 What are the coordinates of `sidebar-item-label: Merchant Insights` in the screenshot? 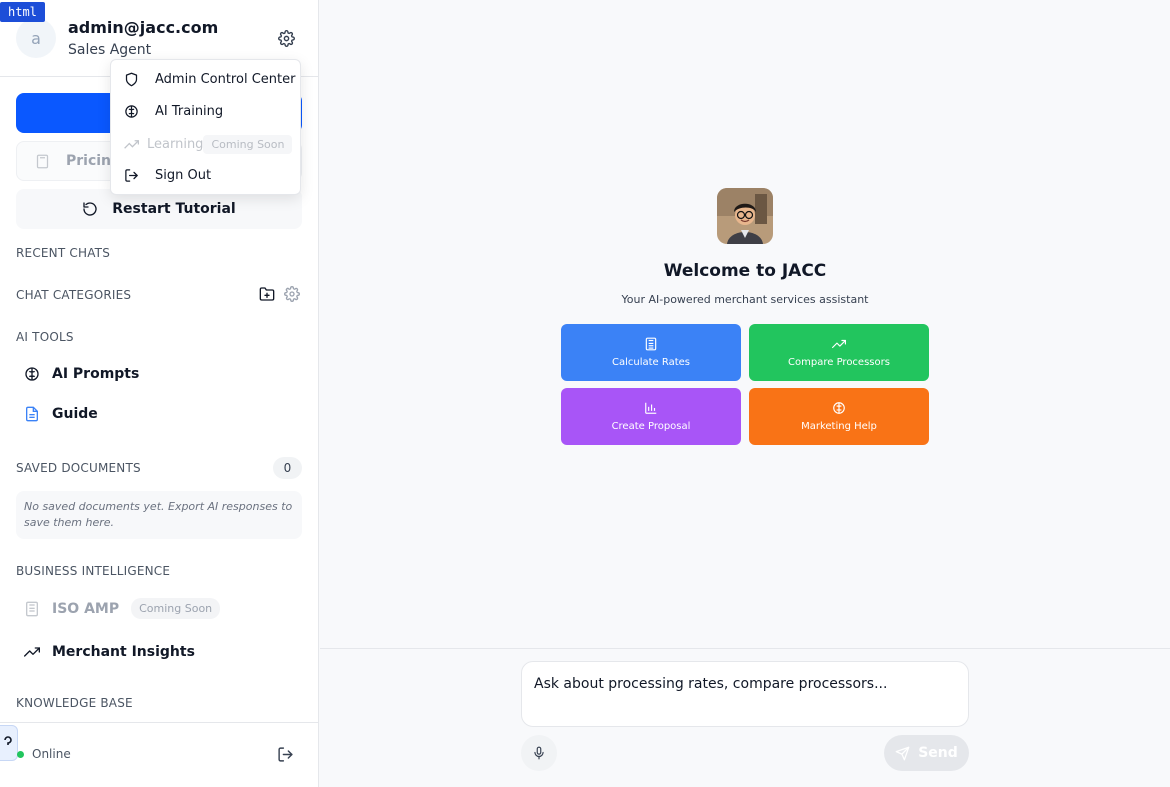 It's located at (123, 652).